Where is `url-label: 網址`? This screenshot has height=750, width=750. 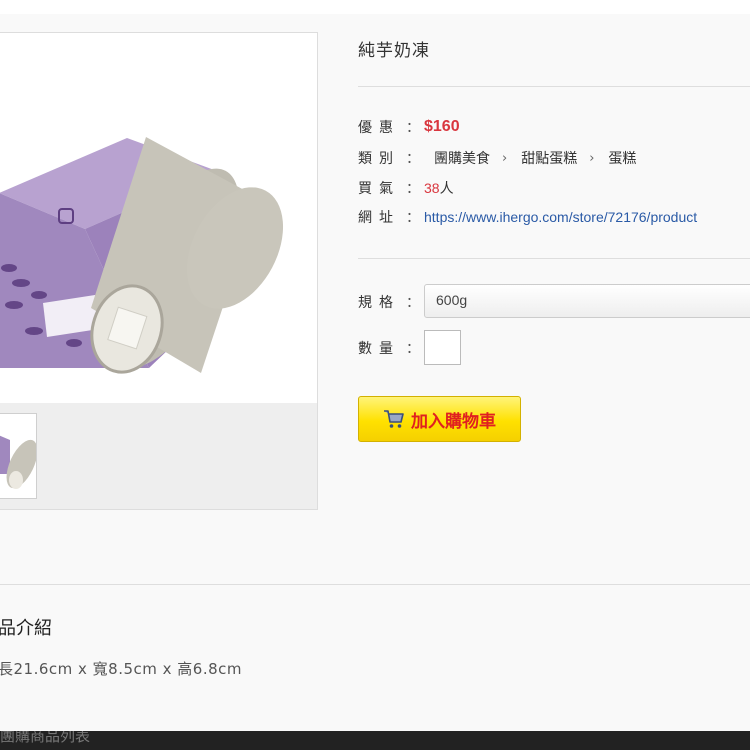
url-label: 網址 is located at coordinates (379, 218).